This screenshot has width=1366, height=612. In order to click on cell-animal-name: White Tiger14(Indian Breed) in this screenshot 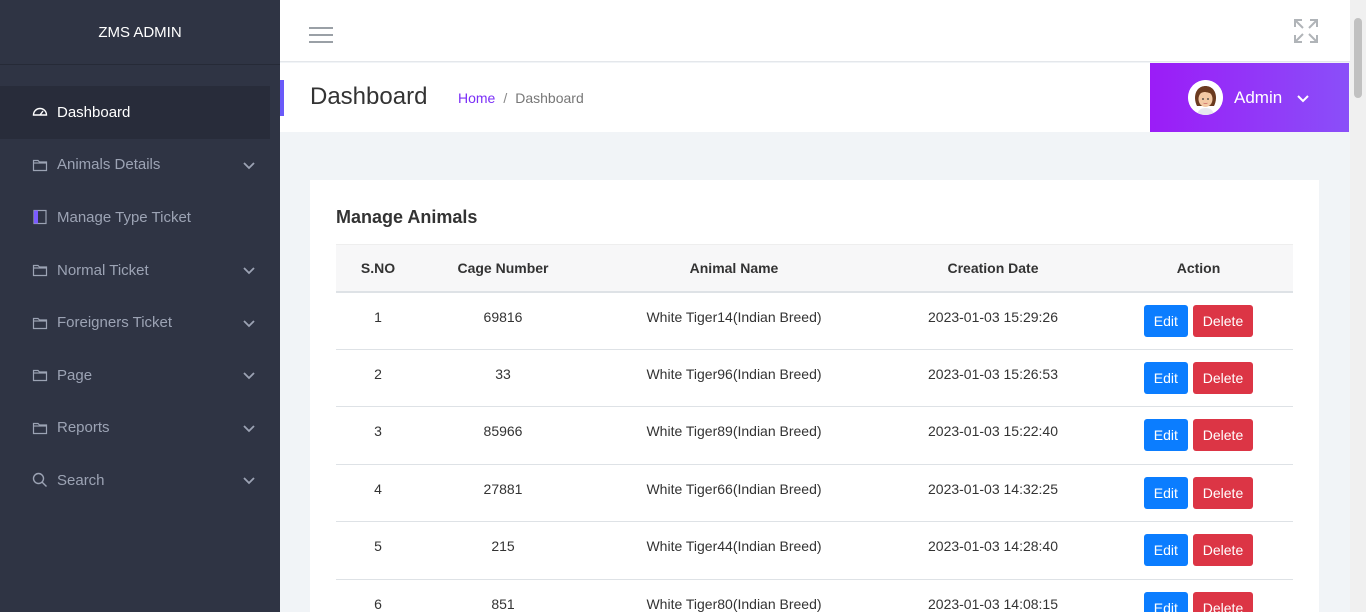, I will do `click(734, 320)`.